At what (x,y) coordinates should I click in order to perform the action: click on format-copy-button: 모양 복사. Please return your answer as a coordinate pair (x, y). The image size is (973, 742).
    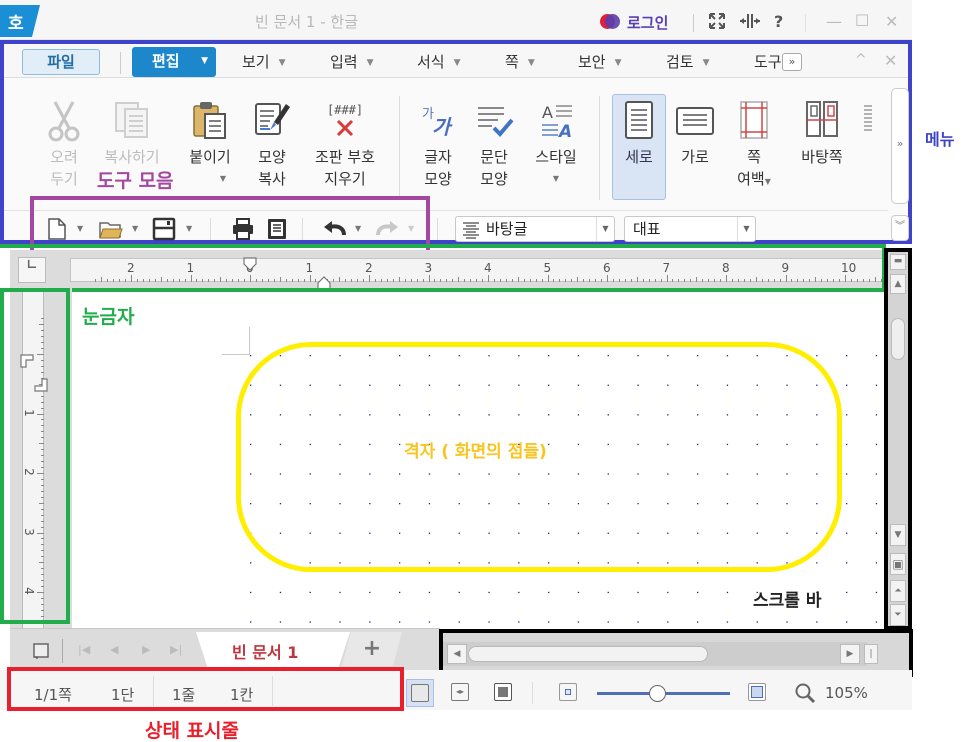
    Looking at the image, I should click on (272, 145).